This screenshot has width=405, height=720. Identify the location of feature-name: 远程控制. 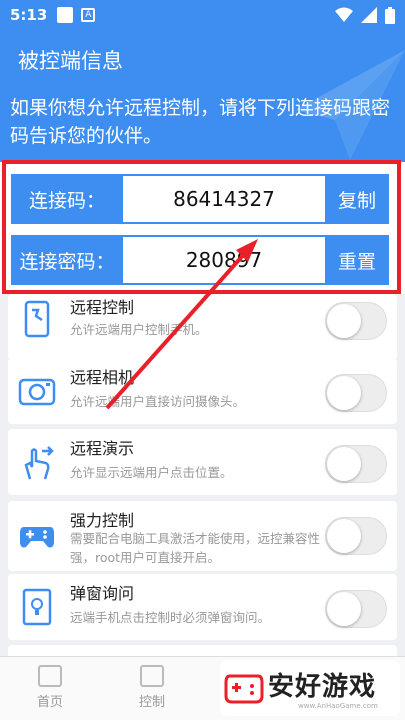
(102, 307).